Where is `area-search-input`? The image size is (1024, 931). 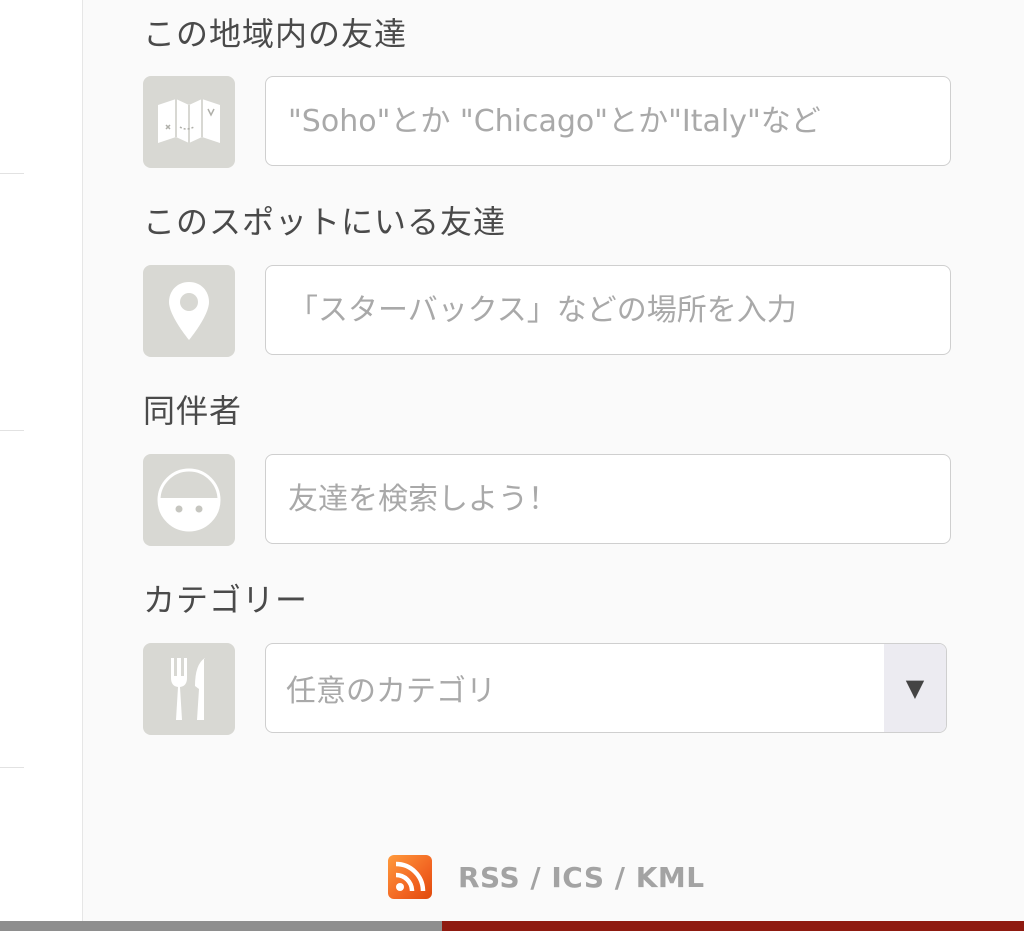
area-search-input is located at coordinates (608, 121).